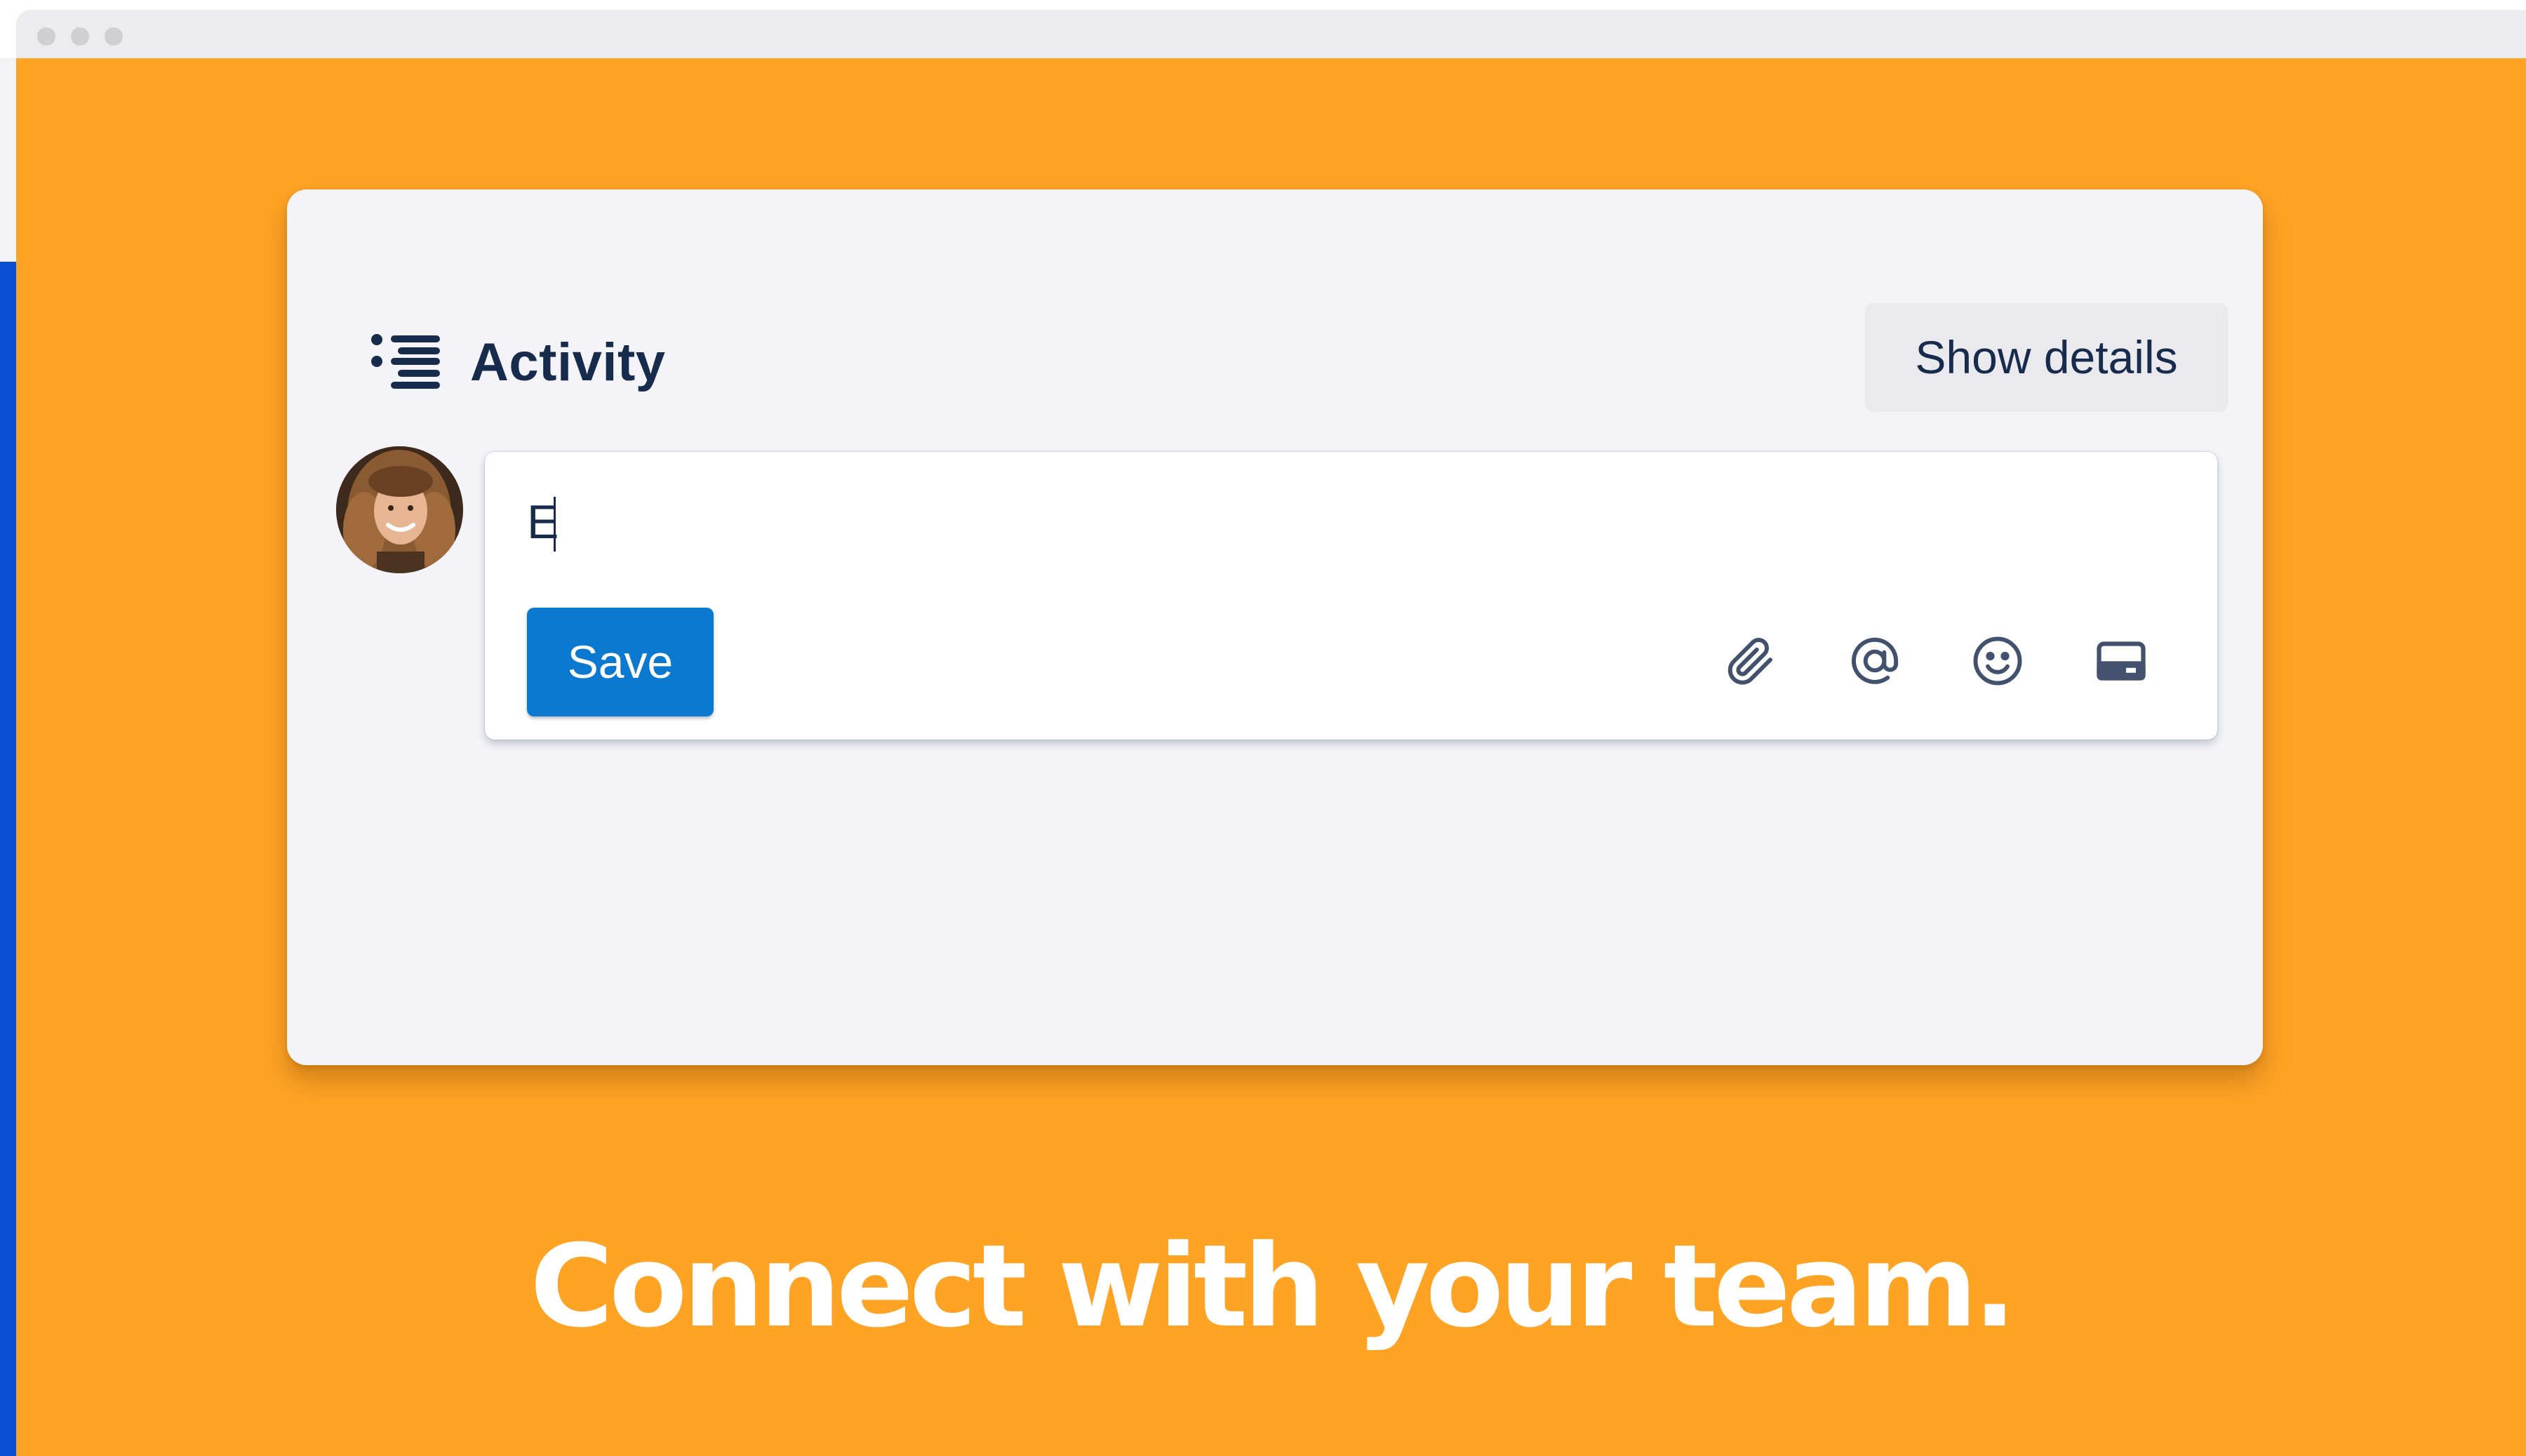 The image size is (2526, 1456). Describe the element at coordinates (114, 36) in the screenshot. I see `window-dot-maximize` at that location.